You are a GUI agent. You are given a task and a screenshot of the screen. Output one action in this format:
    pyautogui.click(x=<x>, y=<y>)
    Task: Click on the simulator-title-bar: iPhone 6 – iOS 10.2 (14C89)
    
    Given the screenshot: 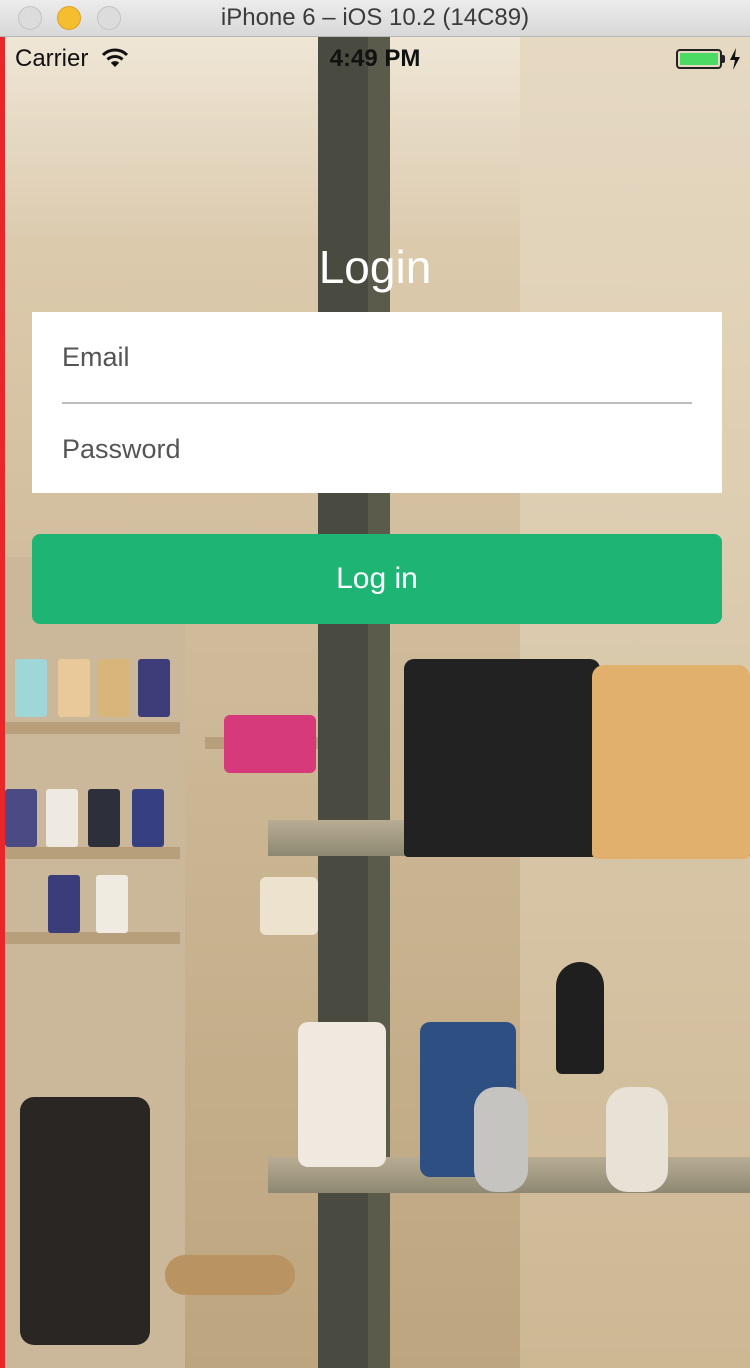 What is the action you would take?
    pyautogui.click(x=375, y=18)
    